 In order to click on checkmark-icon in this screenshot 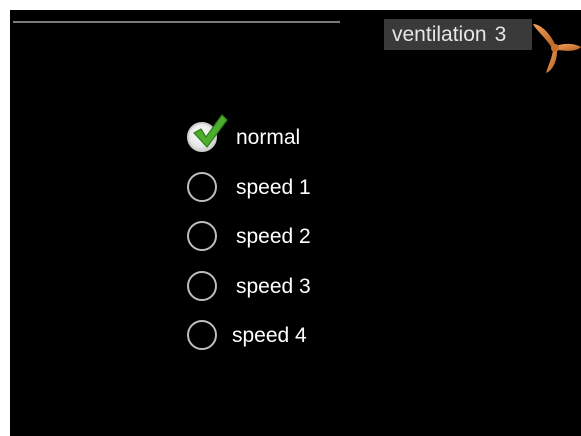, I will do `click(210, 131)`.